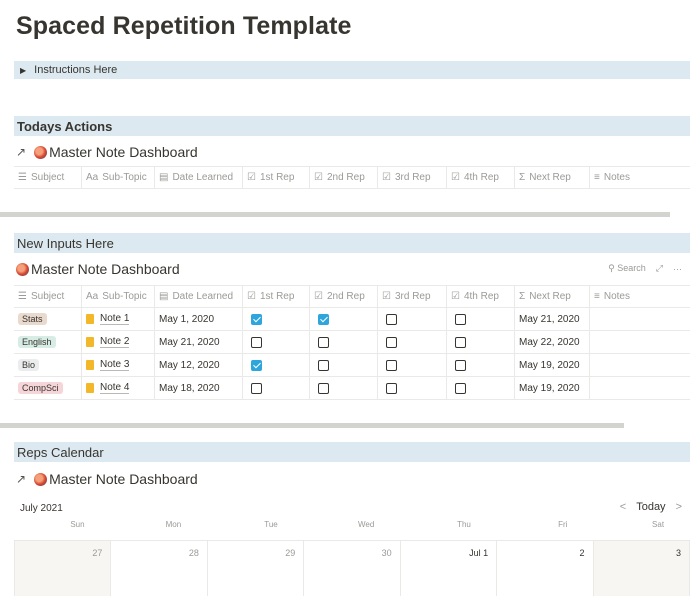 The image size is (690, 596). Describe the element at coordinates (199, 342) in the screenshot. I see `cell-date-learned: May 21, 2020` at that location.